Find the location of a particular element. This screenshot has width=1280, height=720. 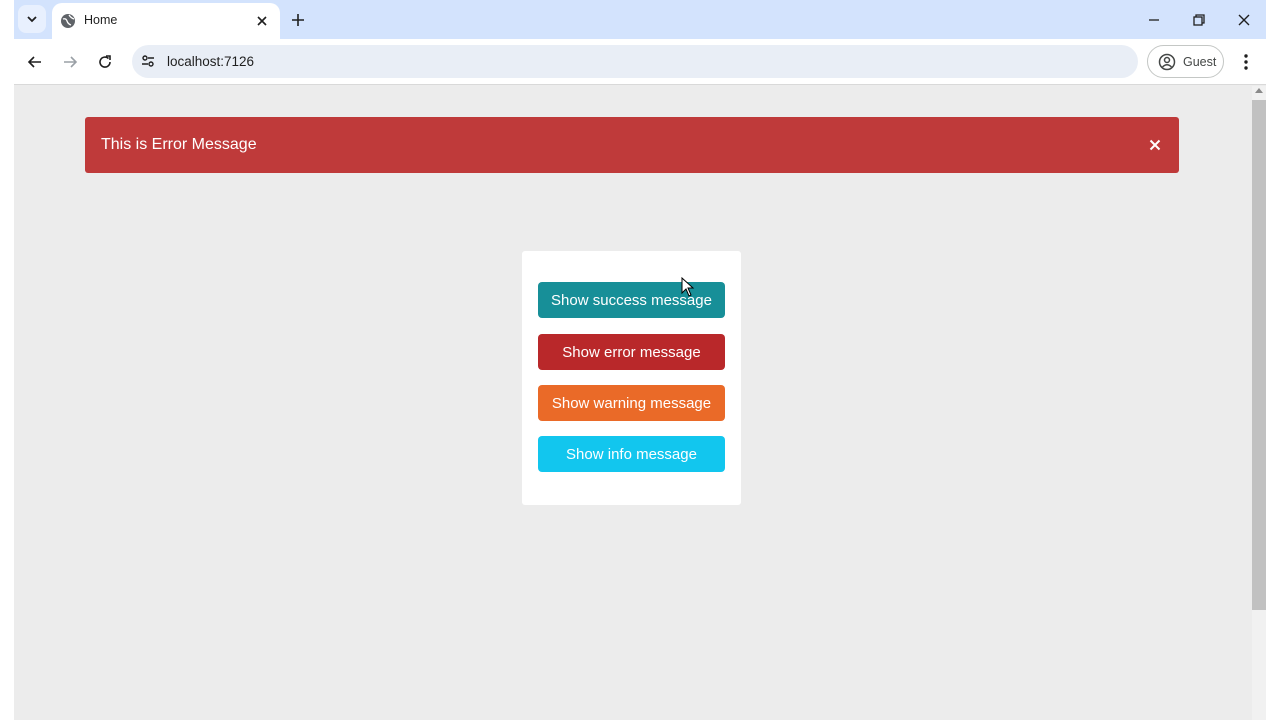

scroll-thumb is located at coordinates (1259, 355).